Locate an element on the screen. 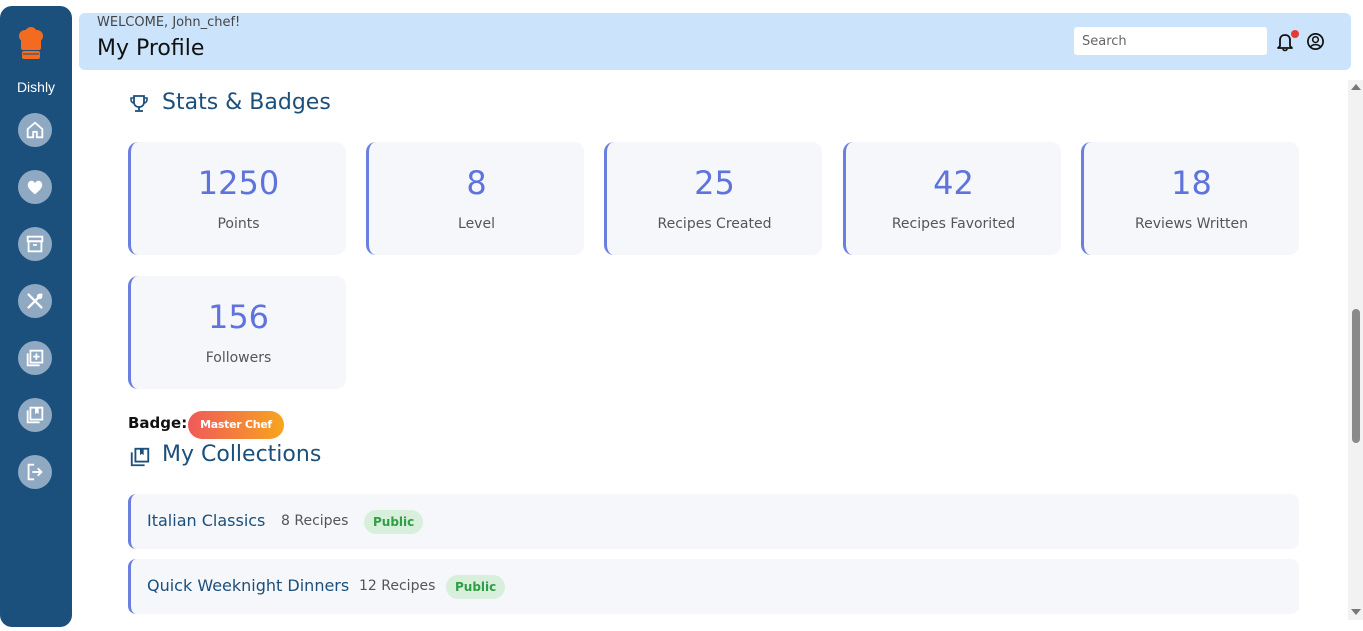 The width and height of the screenshot is (1363, 631). stat-label: Points is located at coordinates (238, 224).